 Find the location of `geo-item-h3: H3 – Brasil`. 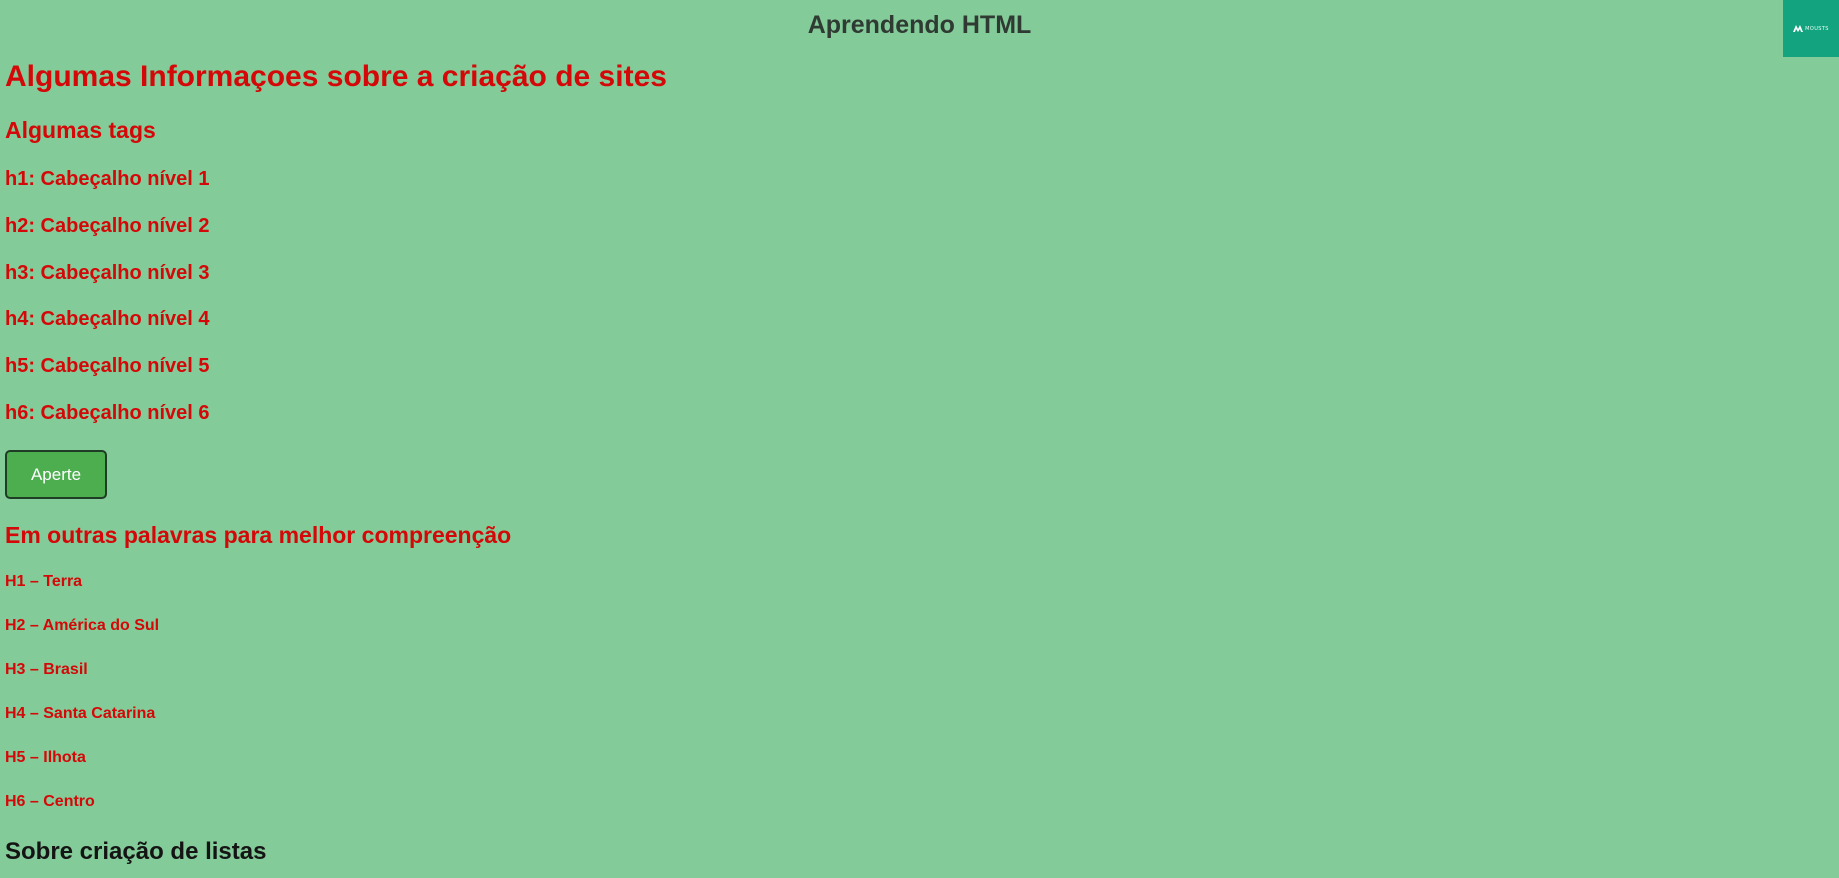

geo-item-h3: H3 – Brasil is located at coordinates (46, 669).